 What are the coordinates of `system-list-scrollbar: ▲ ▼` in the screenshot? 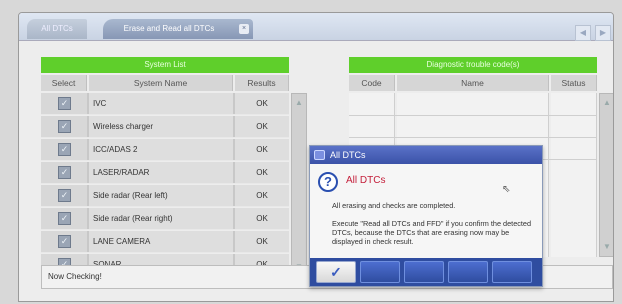 It's located at (299, 185).